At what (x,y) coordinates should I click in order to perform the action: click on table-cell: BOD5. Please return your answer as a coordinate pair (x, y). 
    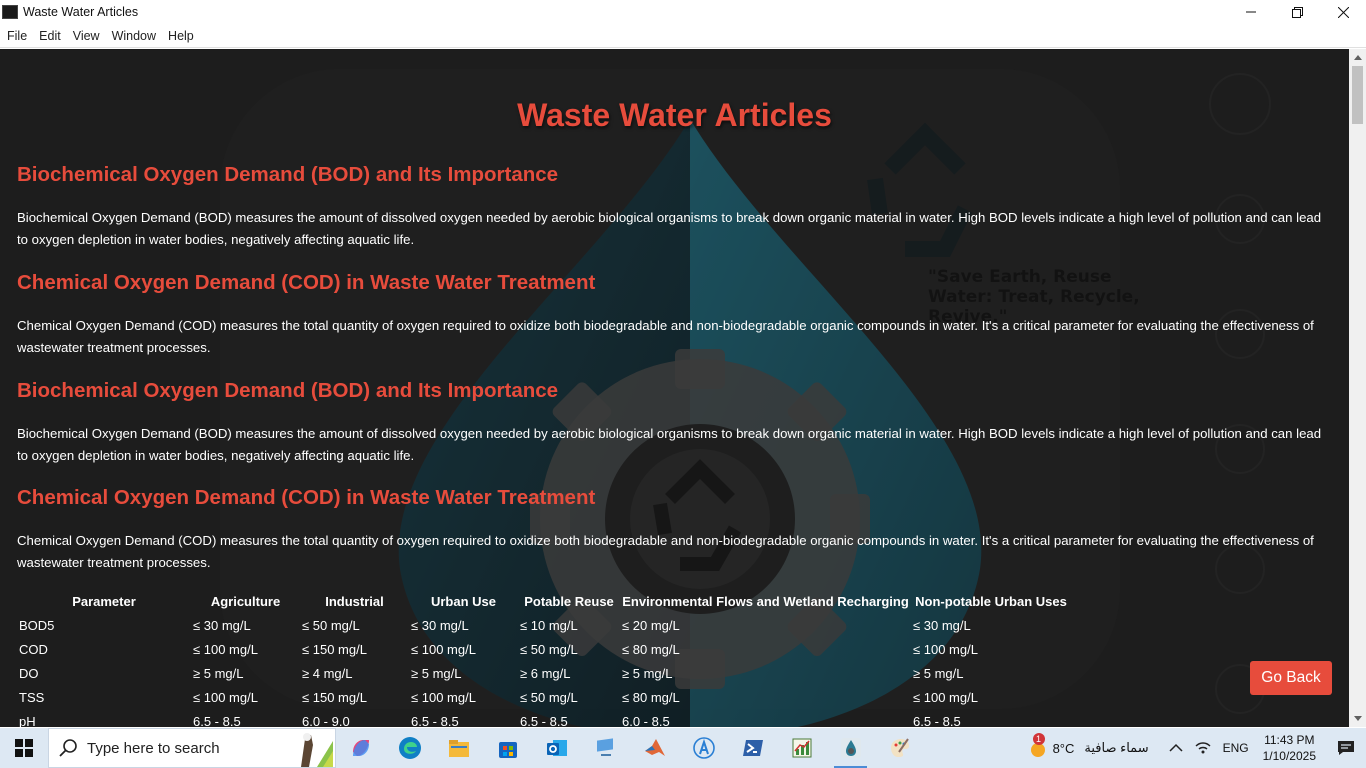
    Looking at the image, I should click on (37, 625).